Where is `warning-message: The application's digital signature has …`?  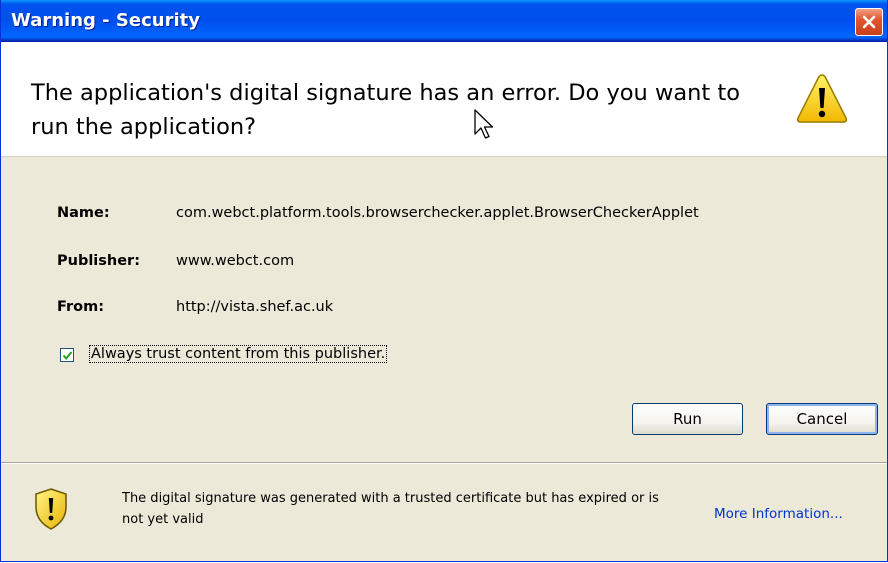
warning-message: The application's digital signature has … is located at coordinates (385, 110).